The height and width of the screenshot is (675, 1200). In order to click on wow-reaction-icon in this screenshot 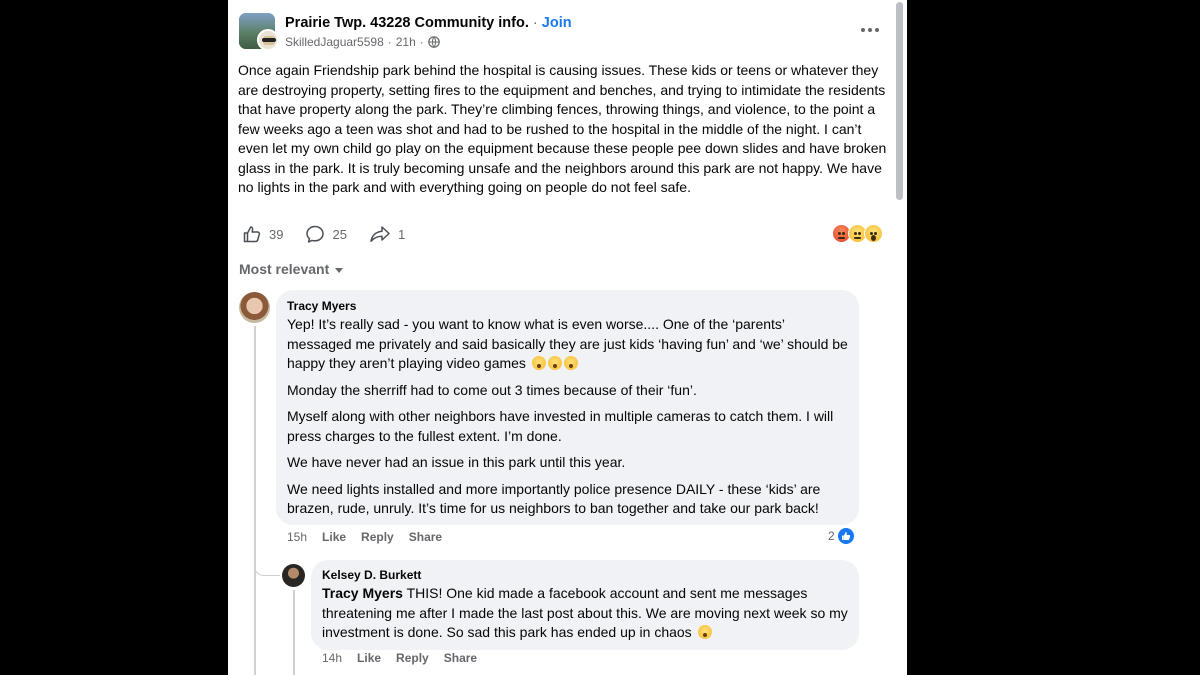, I will do `click(873, 233)`.